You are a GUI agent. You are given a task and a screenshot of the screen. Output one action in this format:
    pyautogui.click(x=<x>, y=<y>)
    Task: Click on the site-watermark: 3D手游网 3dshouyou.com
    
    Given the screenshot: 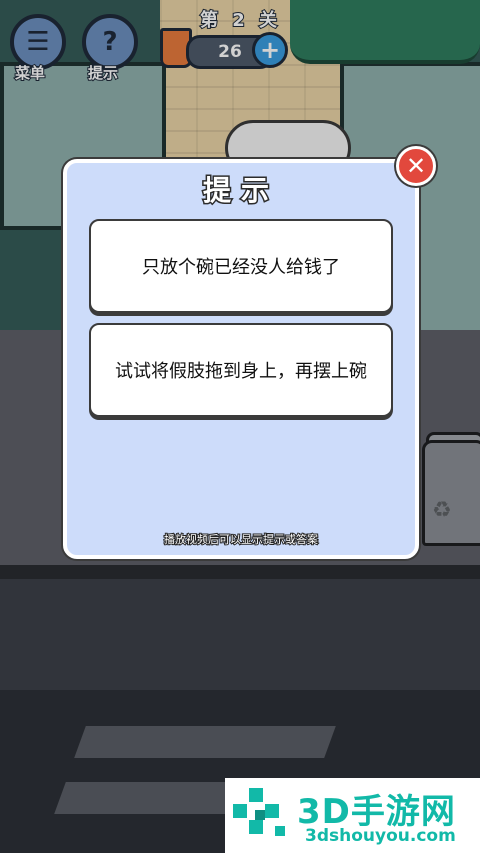 What is the action you would take?
    pyautogui.click(x=352, y=815)
    